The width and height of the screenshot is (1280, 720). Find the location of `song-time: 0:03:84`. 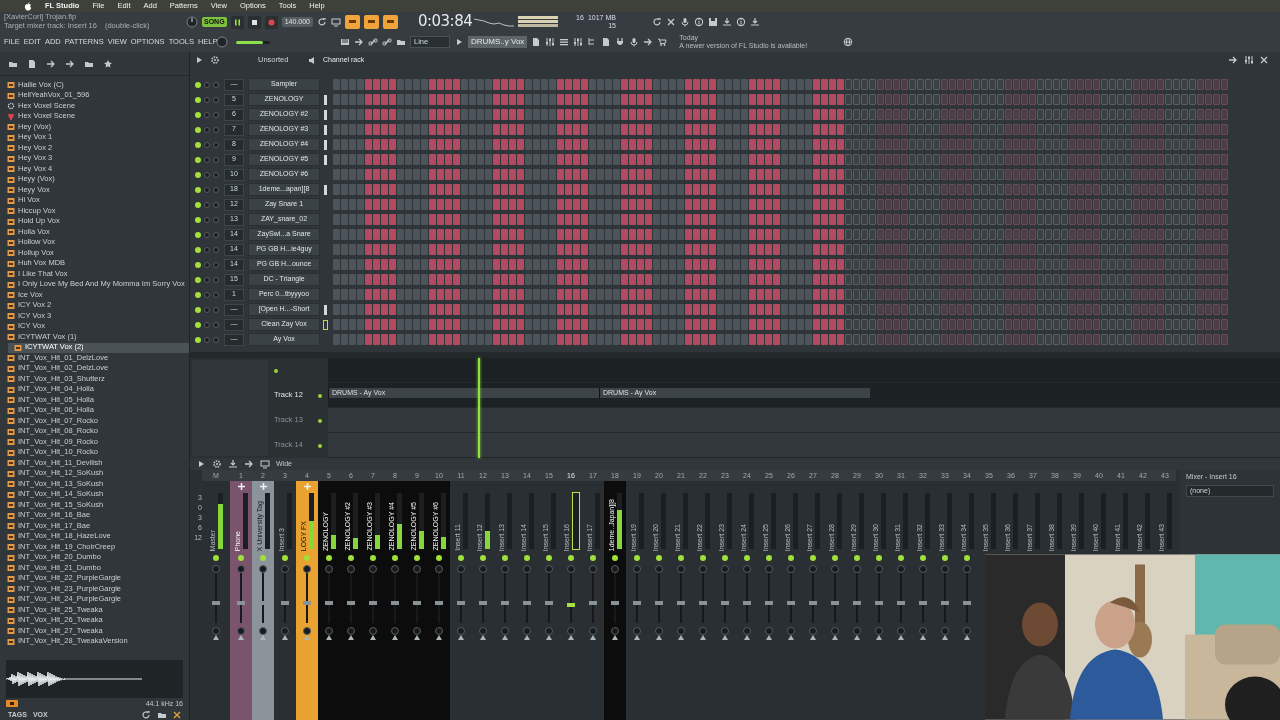

song-time: 0:03:84 is located at coordinates (443, 22).